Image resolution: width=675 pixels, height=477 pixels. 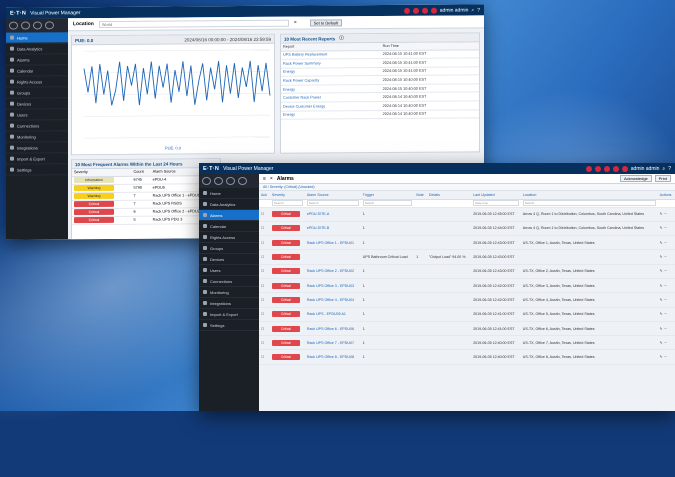 I want to click on alarm-source: ePDU-SITE-B, so click(x=332, y=229).